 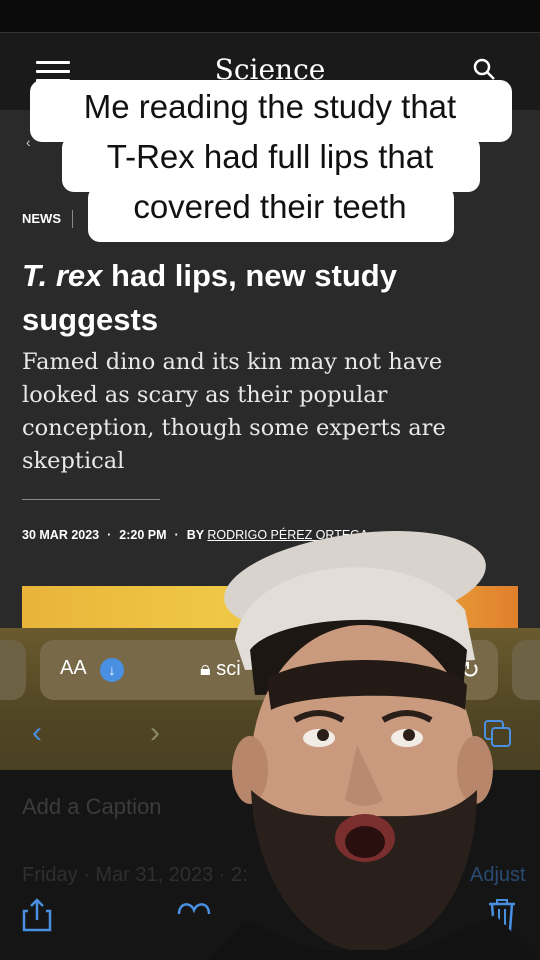 What do you see at coordinates (270, 106) in the screenshot?
I see `caption-line: Me reading the study that` at bounding box center [270, 106].